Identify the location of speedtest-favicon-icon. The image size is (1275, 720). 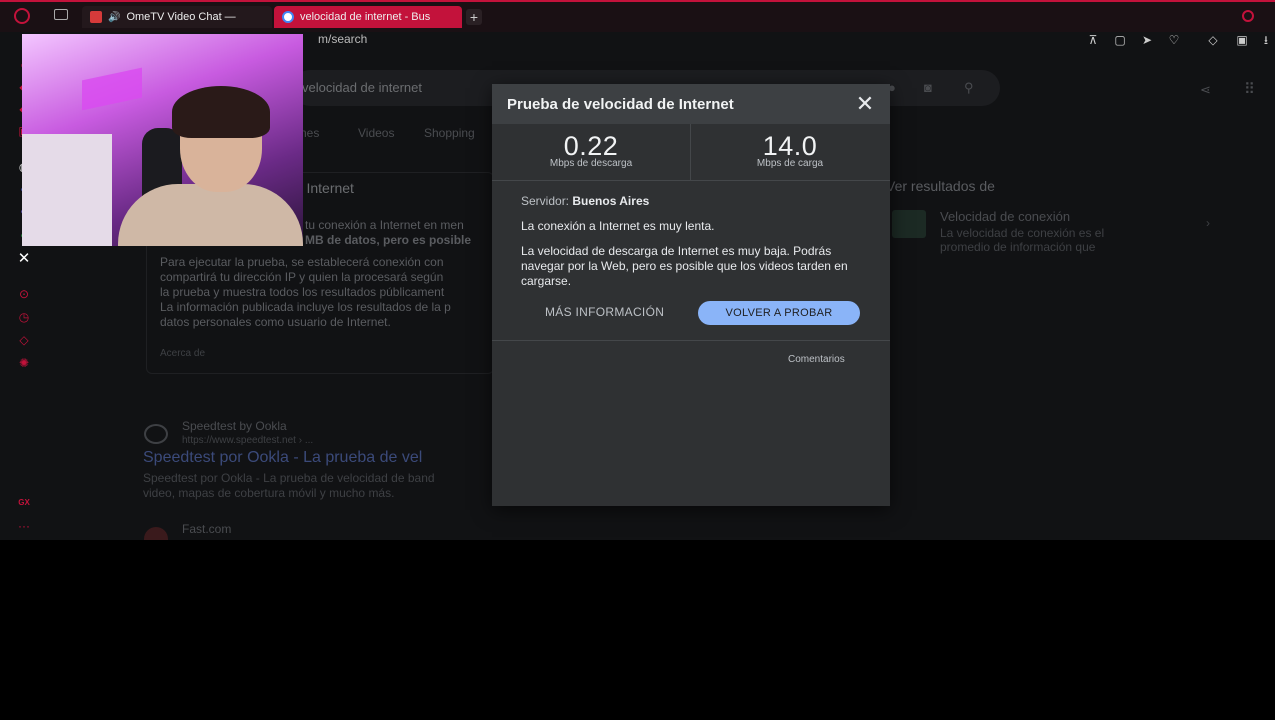
(156, 434).